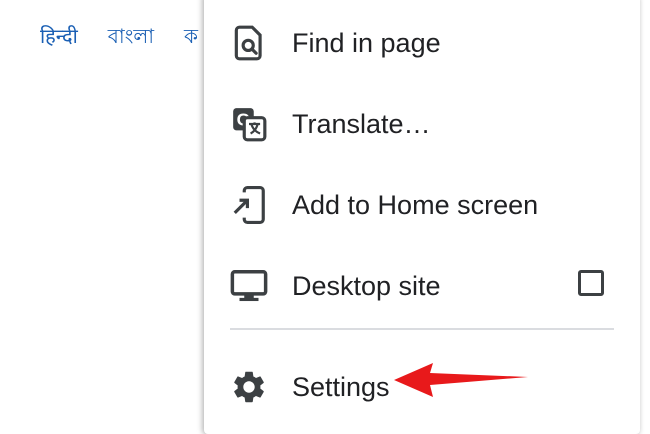  I want to click on menu-item-label: Desktop site, so click(366, 286).